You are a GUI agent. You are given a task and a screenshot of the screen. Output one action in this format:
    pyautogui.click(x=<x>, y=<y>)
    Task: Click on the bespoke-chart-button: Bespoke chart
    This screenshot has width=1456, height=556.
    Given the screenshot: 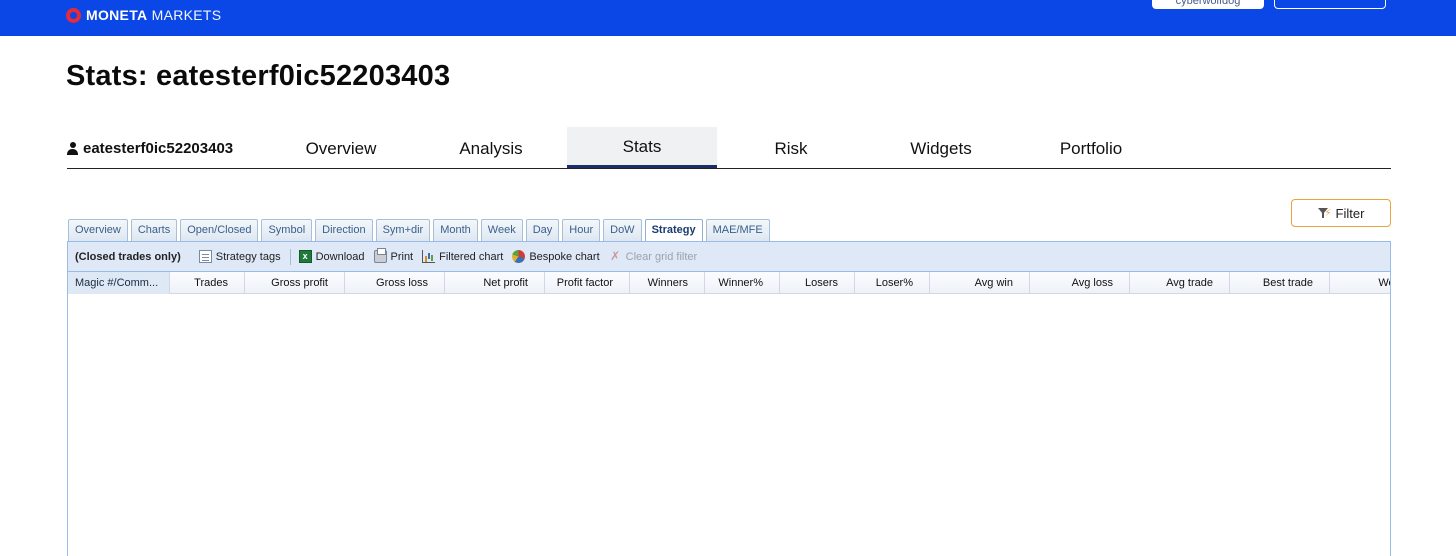 What is the action you would take?
    pyautogui.click(x=556, y=256)
    